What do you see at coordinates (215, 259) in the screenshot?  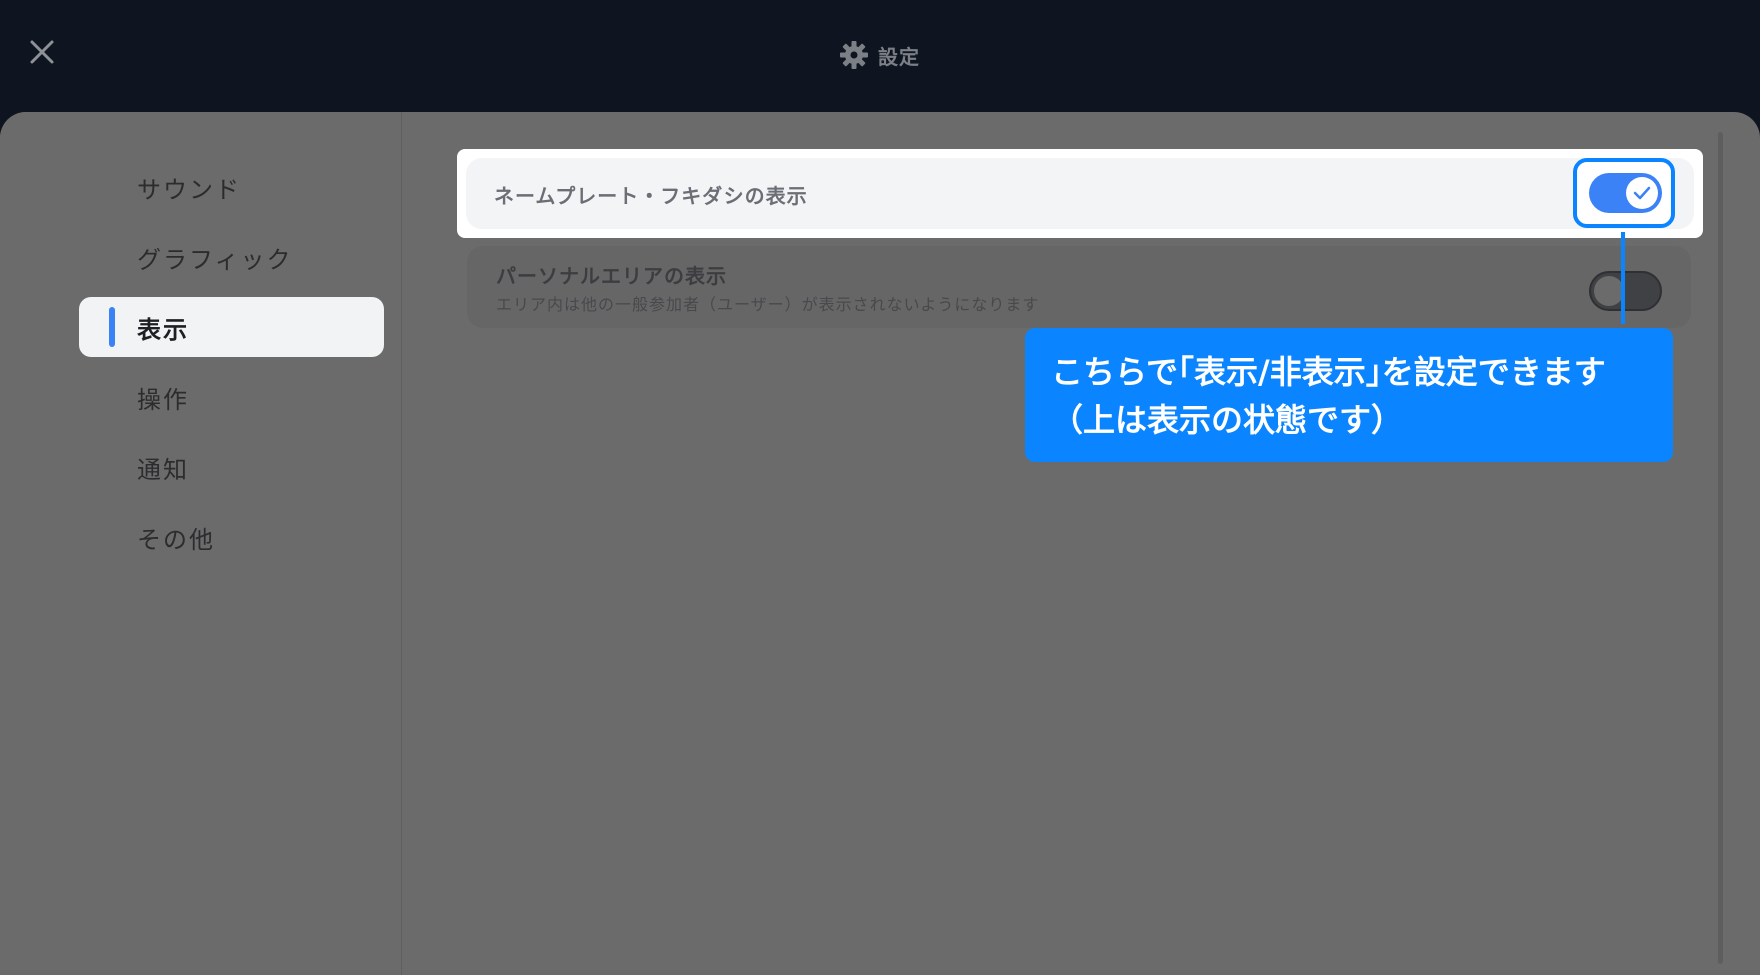 I see `sidebar-item-label: グラフィック` at bounding box center [215, 259].